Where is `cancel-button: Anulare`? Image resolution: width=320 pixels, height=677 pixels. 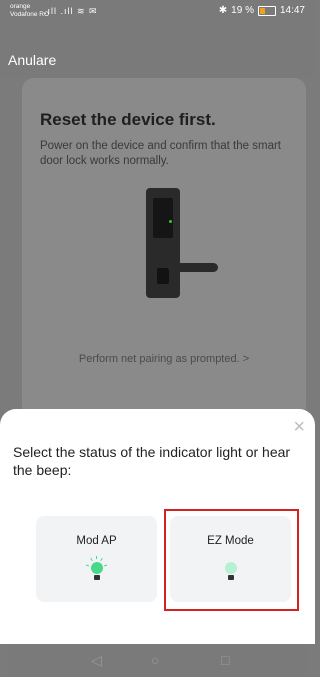 cancel-button: Anulare is located at coordinates (32, 60).